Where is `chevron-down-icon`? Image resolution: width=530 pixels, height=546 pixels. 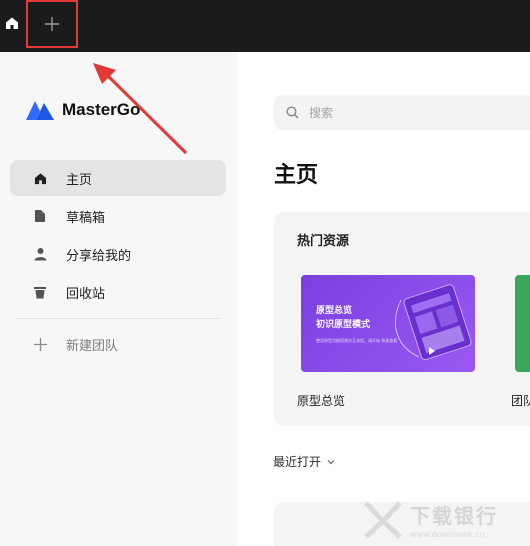
chevron-down-icon is located at coordinates (331, 461).